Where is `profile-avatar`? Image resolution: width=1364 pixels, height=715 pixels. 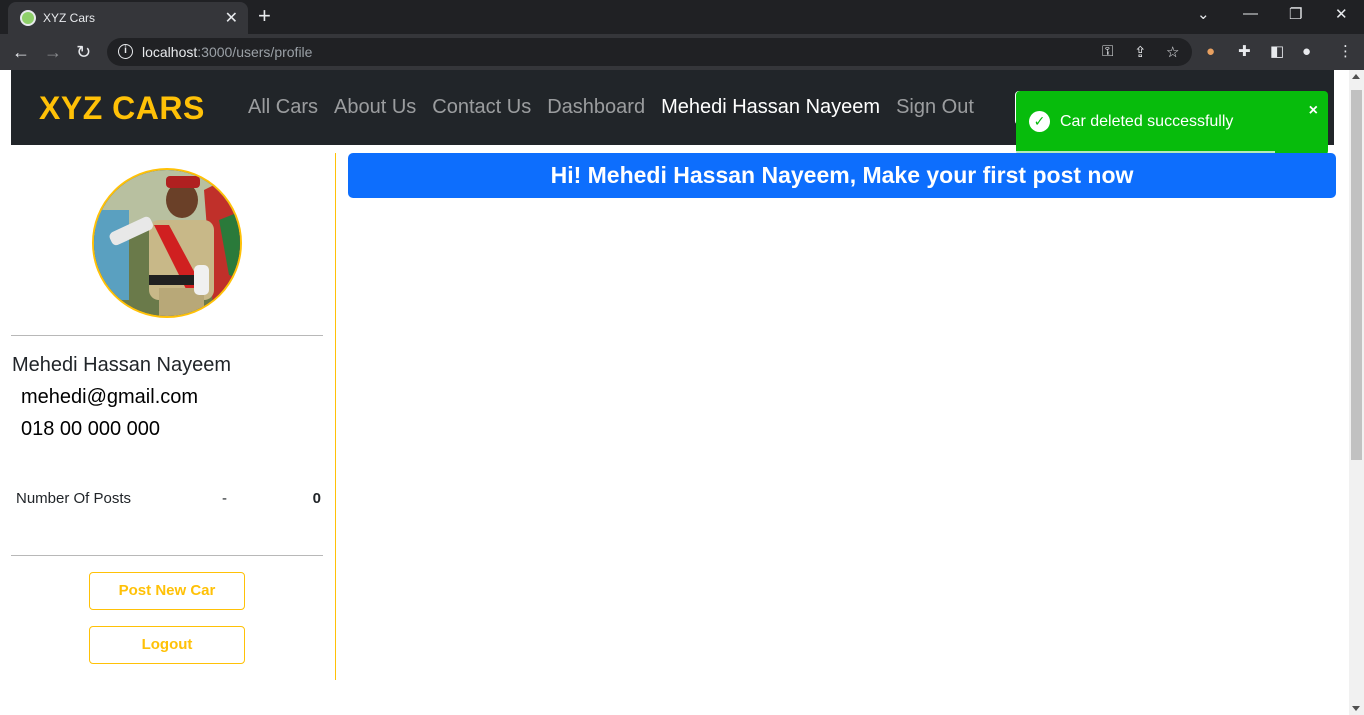 profile-avatar is located at coordinates (167, 243).